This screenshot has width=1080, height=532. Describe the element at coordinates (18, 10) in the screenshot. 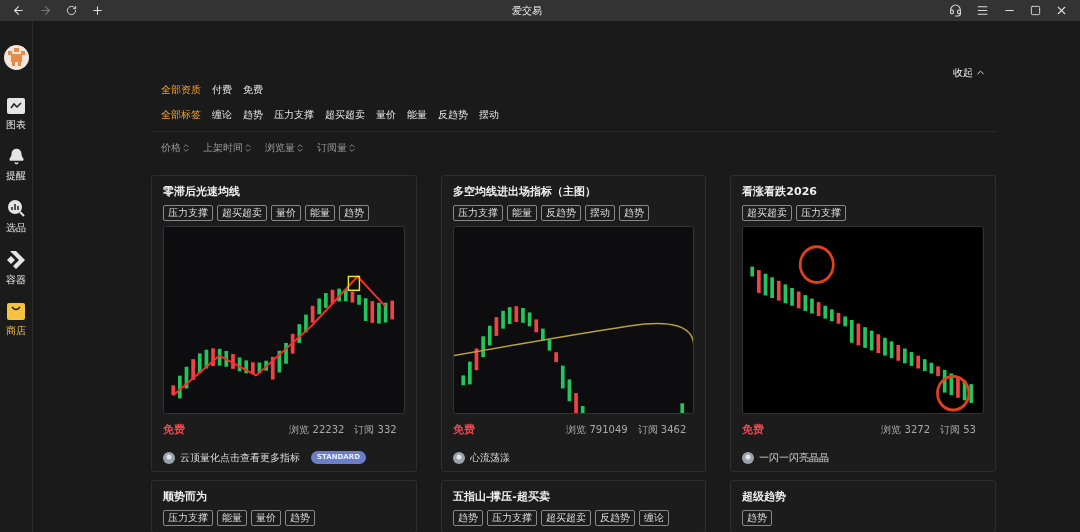

I see `back-icon` at that location.